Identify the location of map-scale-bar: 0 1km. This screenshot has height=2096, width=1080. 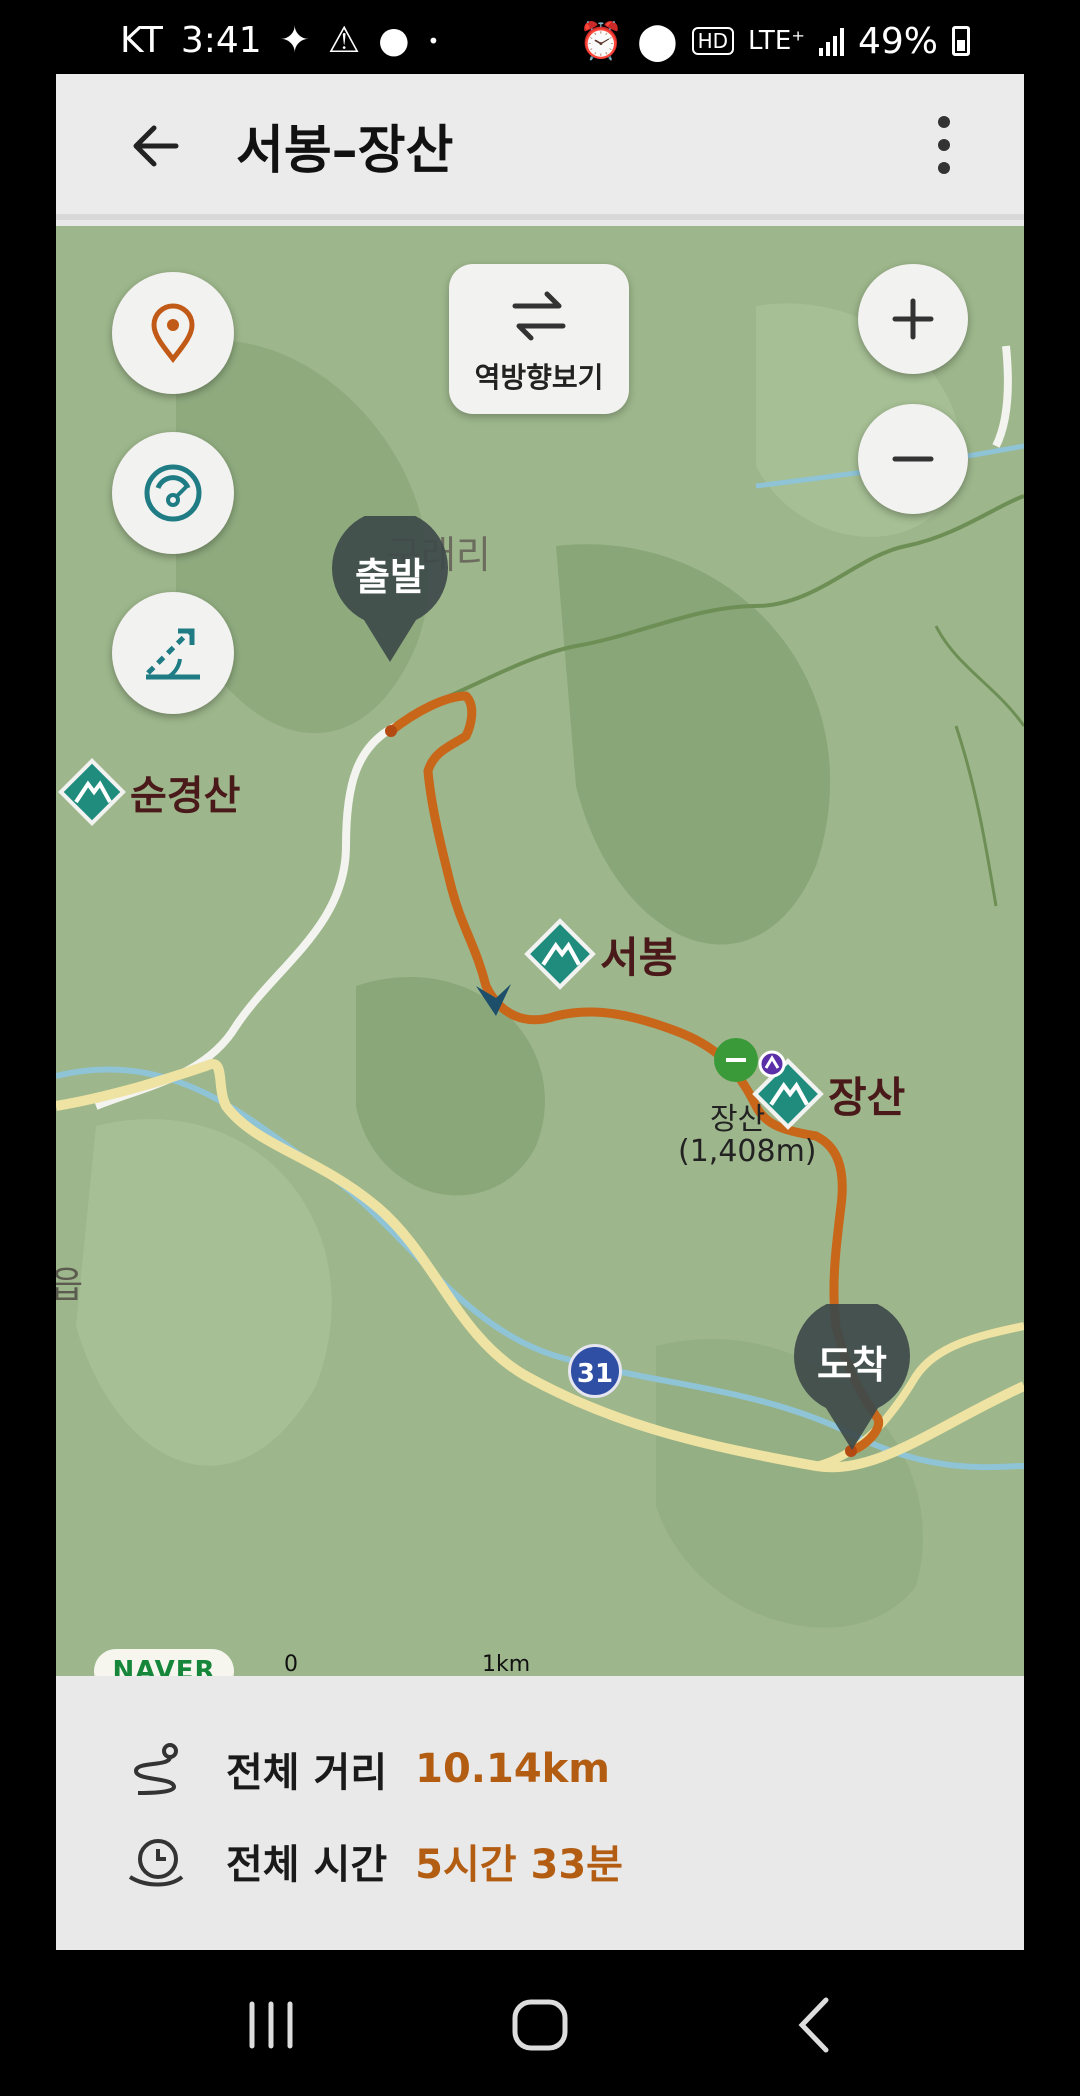
(407, 1664).